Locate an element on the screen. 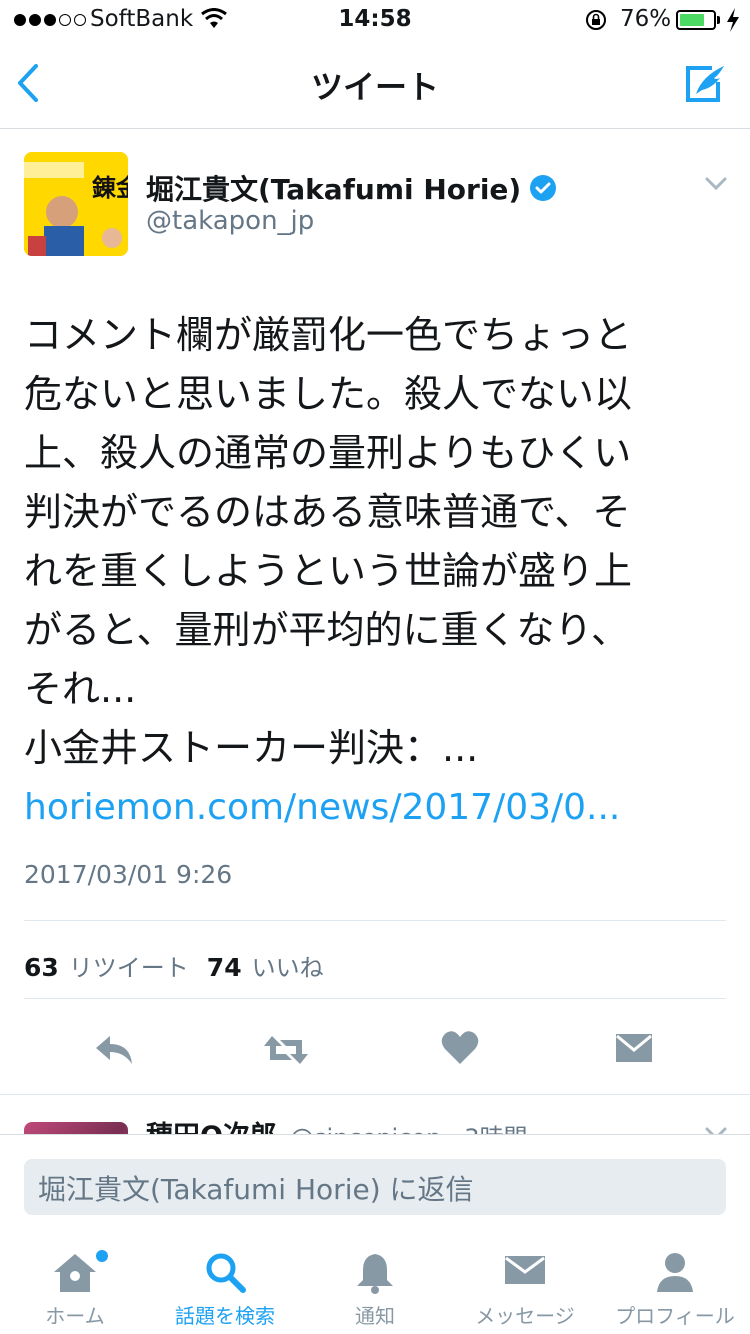 This screenshot has width=750, height=1334. tab-profile-label: プロフィール is located at coordinates (675, 1316).